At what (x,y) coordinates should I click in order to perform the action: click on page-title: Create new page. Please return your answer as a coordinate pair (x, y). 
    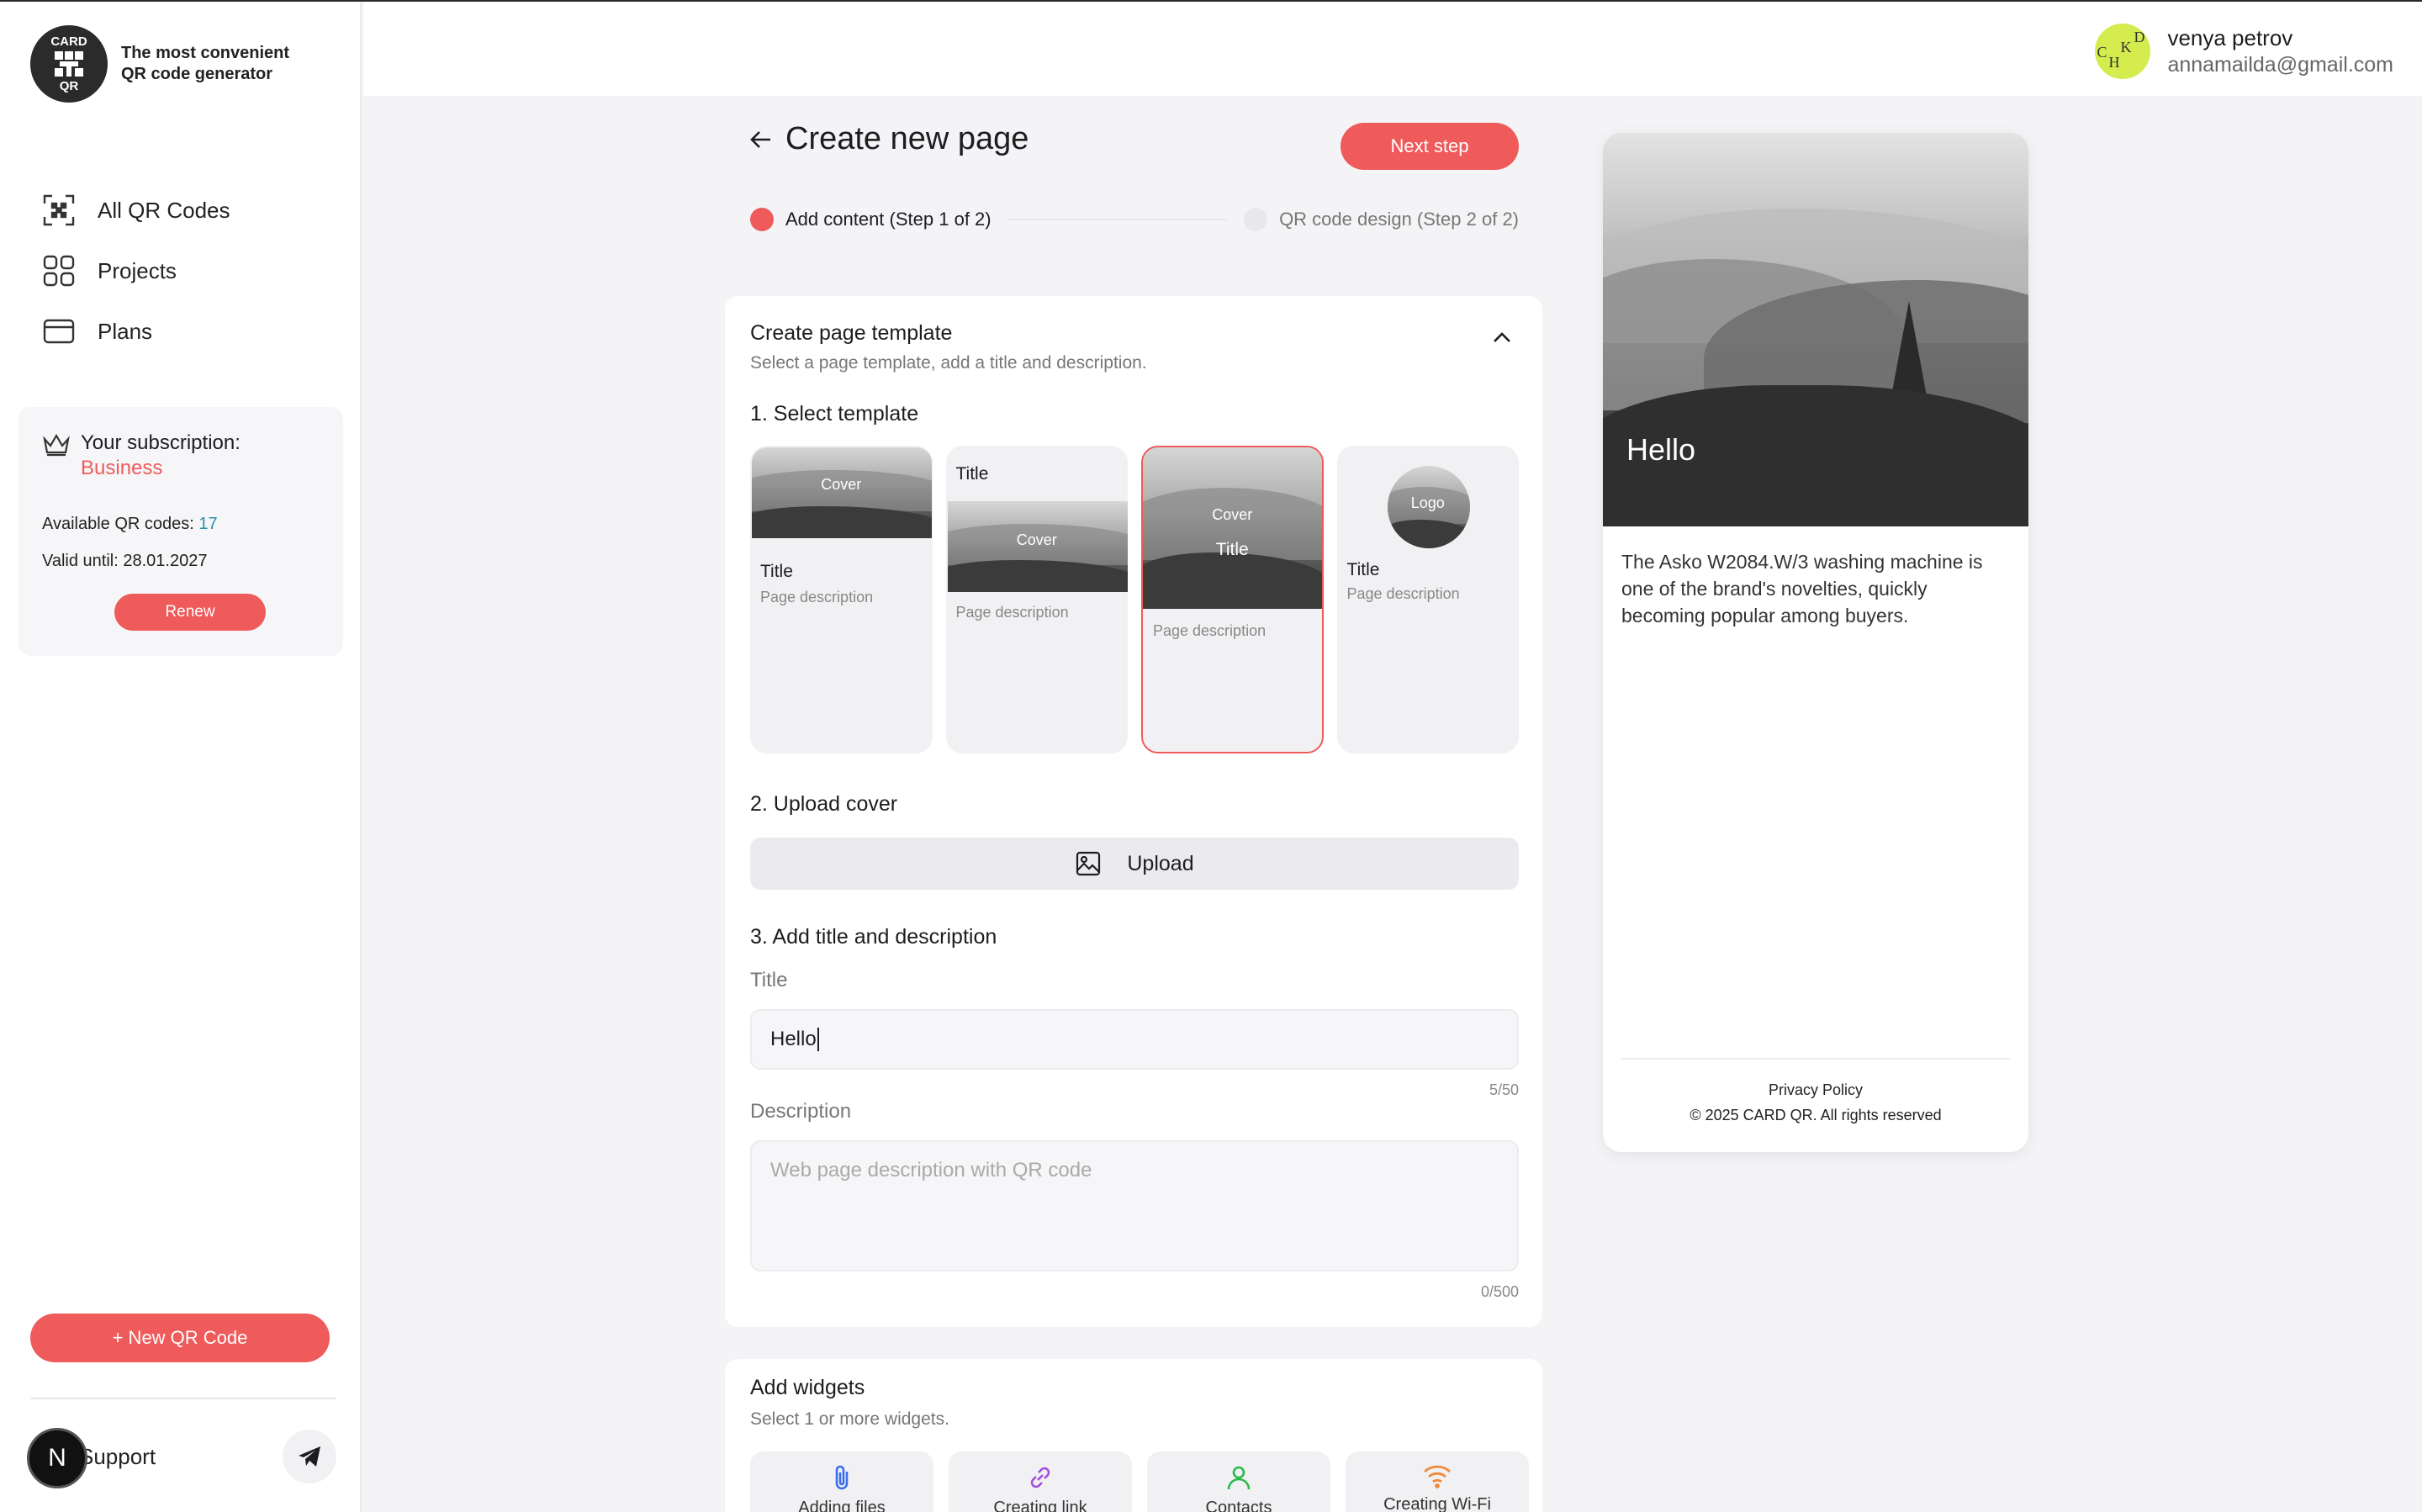
    Looking at the image, I should click on (907, 138).